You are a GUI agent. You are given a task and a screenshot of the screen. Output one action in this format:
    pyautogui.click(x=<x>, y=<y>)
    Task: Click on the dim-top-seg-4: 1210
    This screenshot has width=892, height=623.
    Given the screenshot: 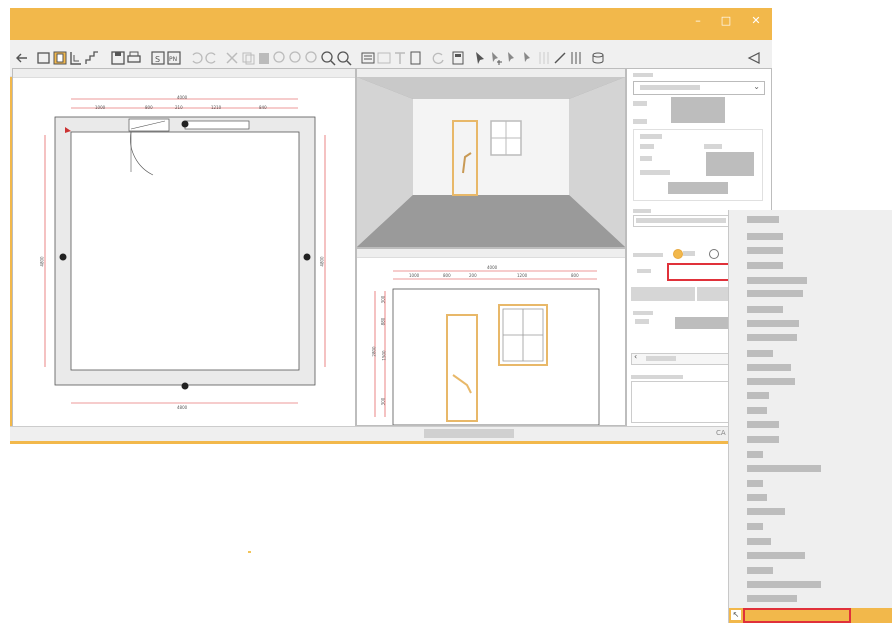 What is the action you would take?
    pyautogui.click(x=216, y=107)
    